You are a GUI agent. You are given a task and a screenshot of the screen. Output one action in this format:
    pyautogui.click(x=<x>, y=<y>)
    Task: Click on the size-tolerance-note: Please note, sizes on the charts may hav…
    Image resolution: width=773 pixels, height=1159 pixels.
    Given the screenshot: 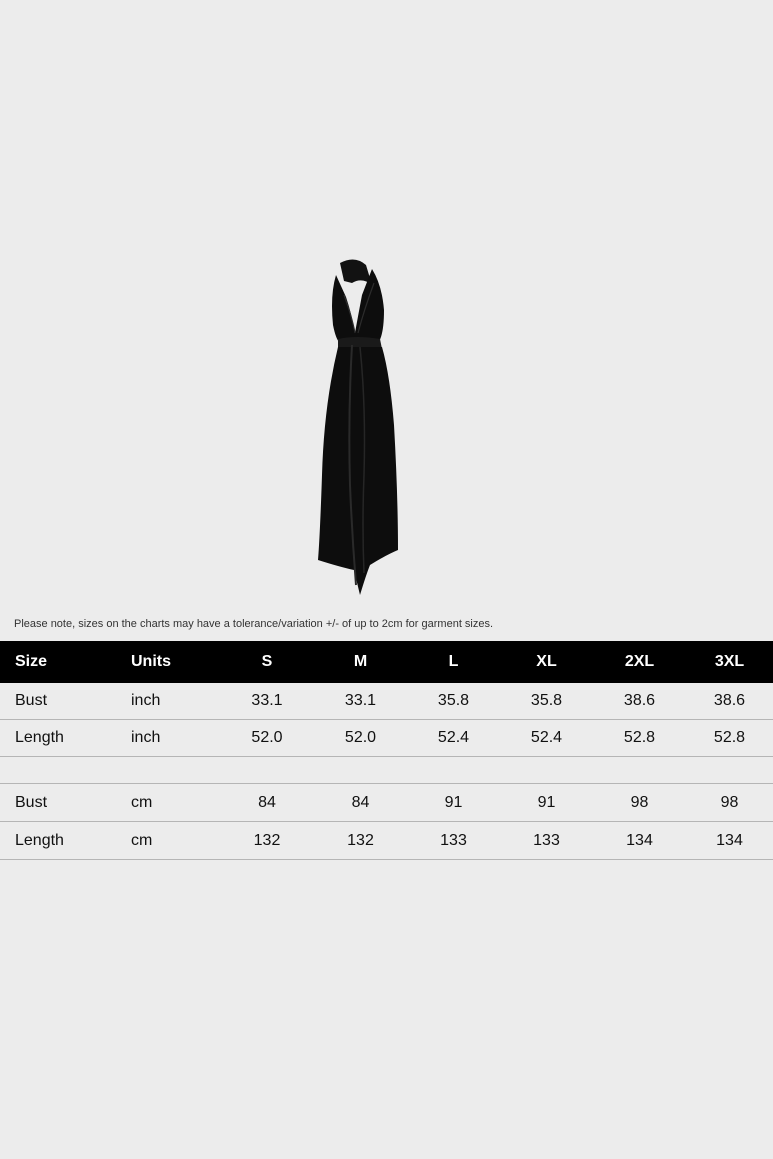 What is the action you would take?
    pyautogui.click(x=254, y=624)
    